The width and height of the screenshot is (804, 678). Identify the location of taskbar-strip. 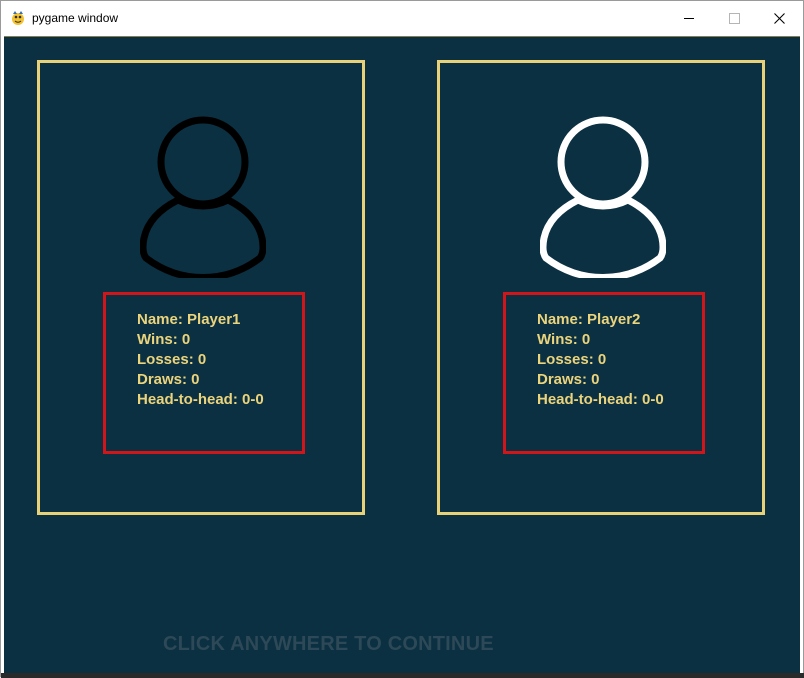
(402, 675).